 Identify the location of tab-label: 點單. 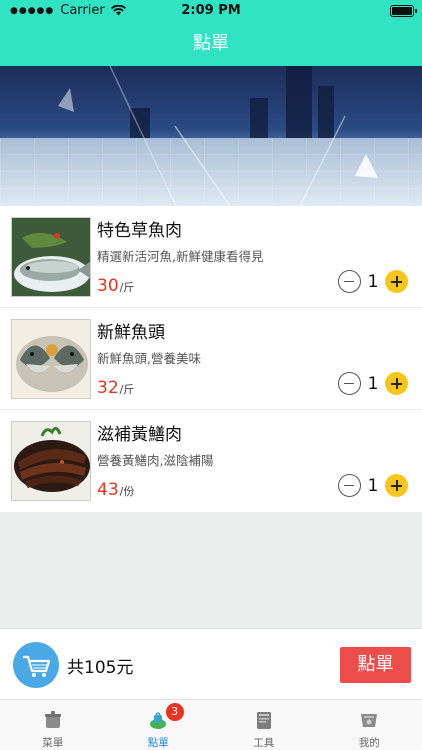
(158, 743).